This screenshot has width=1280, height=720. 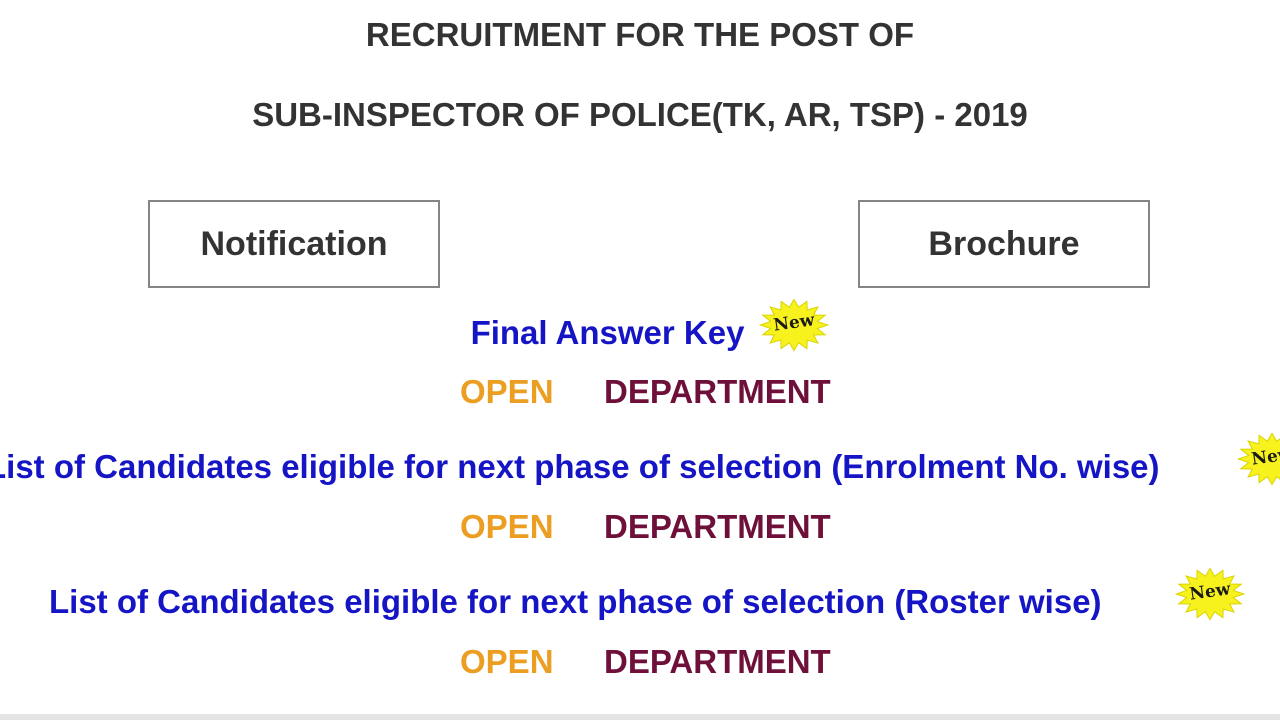 What do you see at coordinates (640, 717) in the screenshot?
I see `bottom-divider` at bounding box center [640, 717].